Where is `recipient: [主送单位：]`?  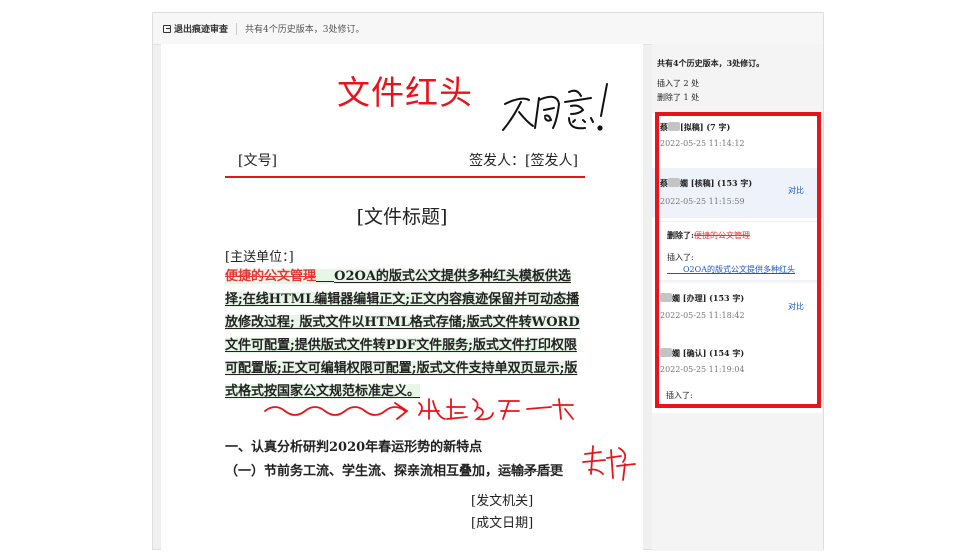
recipient: [主送单位：] is located at coordinates (259, 257).